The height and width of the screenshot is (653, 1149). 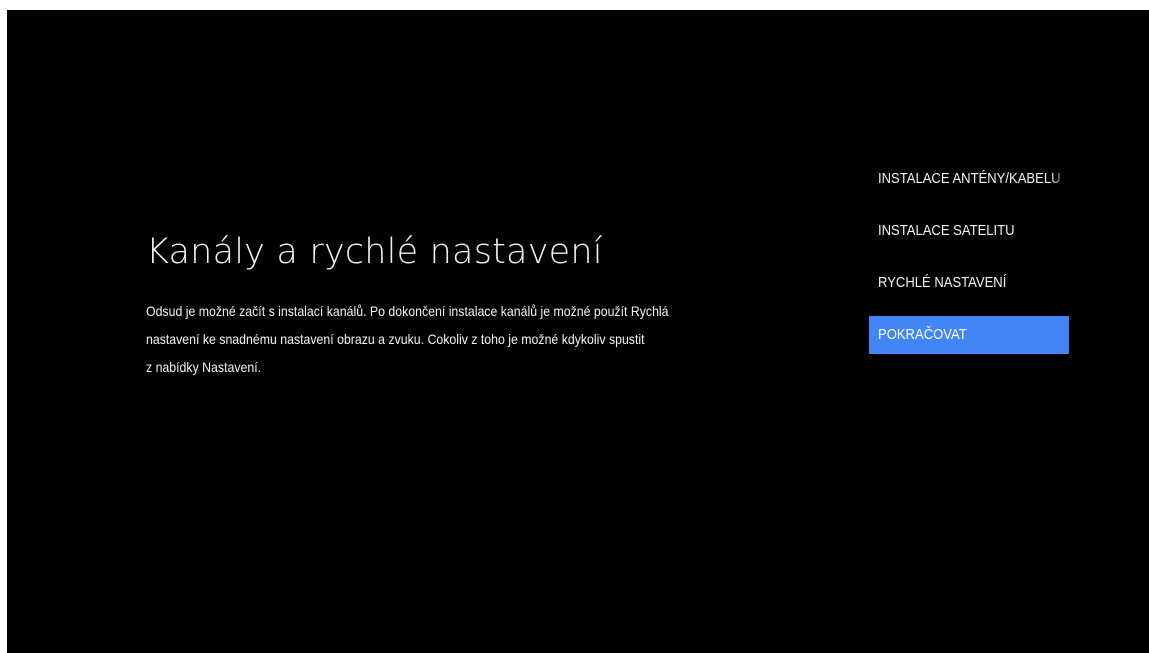 I want to click on menu-item-label: POKRAČOVAT, so click(x=922, y=335).